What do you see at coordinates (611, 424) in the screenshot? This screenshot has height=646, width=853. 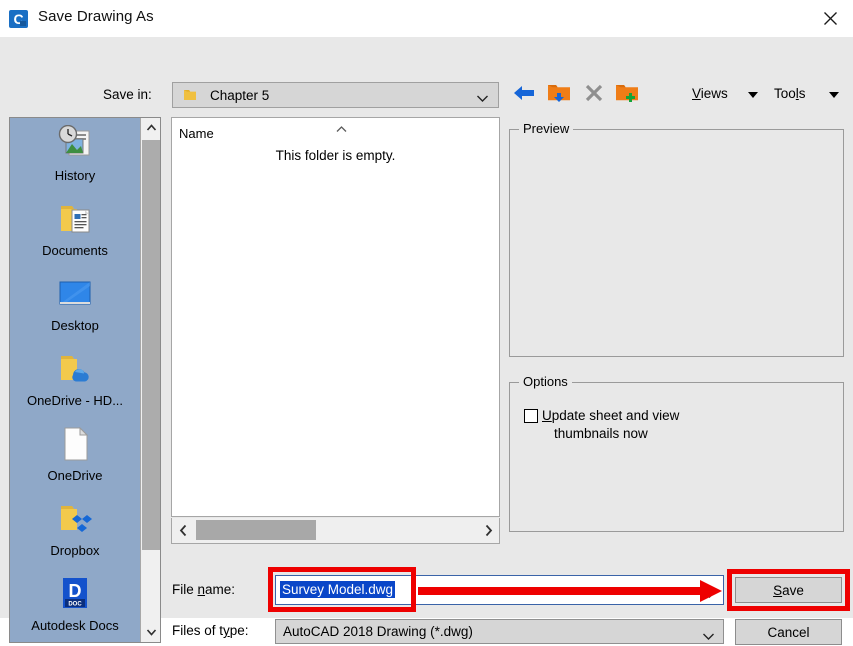 I see `update-thumbnails-label: Update sheet and view thumbnails now` at bounding box center [611, 424].